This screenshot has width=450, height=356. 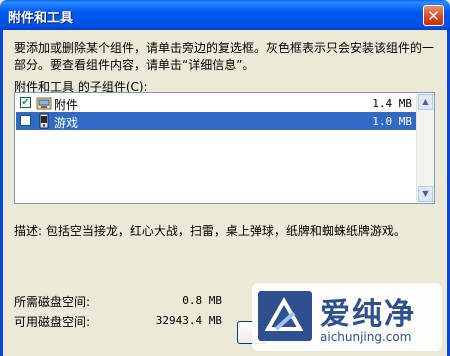 I want to click on list-item-accessories: ✔ 附件 1.4 MB, so click(x=217, y=103).